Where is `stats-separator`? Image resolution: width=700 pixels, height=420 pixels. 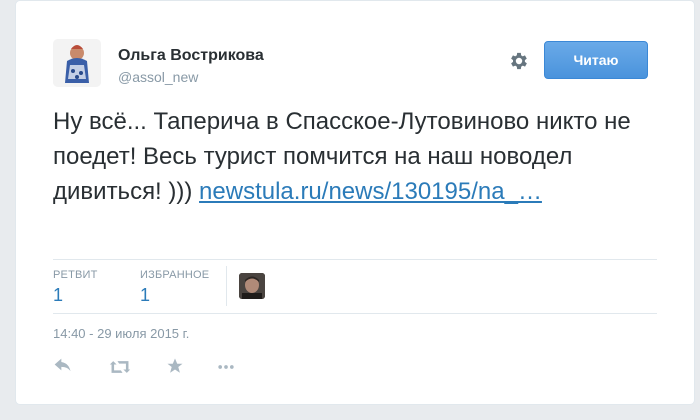
stats-separator is located at coordinates (226, 286).